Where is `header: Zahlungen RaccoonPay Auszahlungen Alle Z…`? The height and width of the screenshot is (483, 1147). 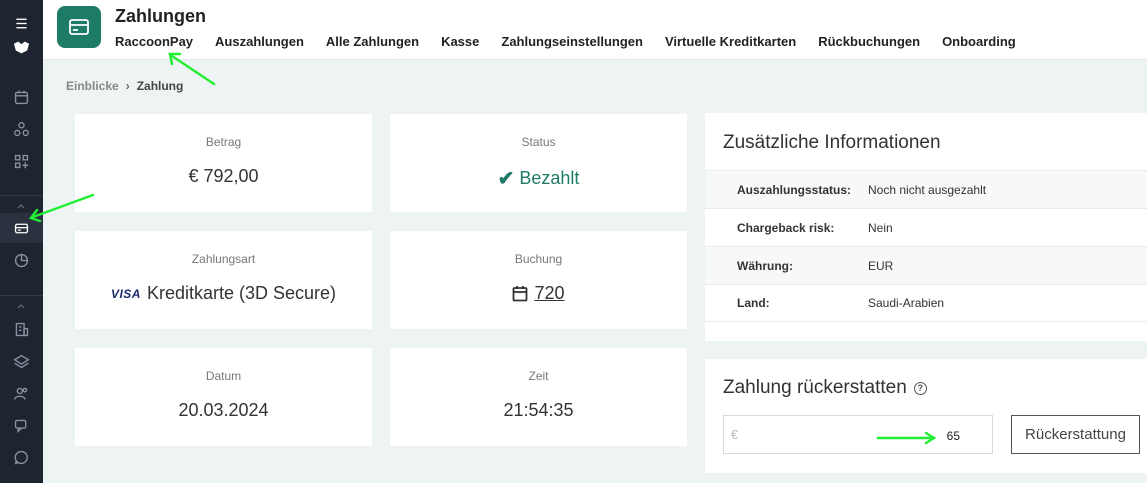 header: Zahlungen RaccoonPay Auszahlungen Alle Z… is located at coordinates (595, 30).